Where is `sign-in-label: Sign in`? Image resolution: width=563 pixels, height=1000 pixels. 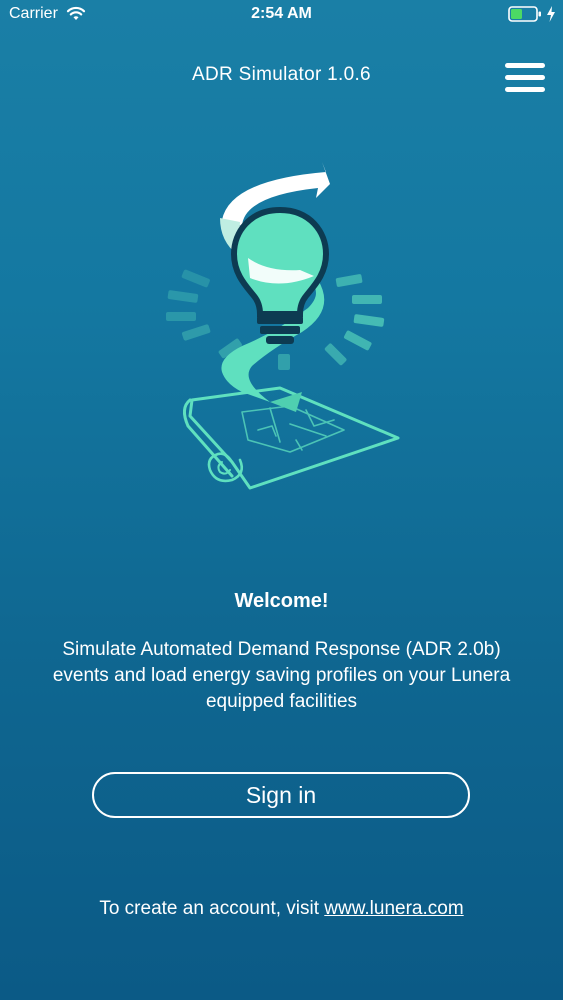 sign-in-label: Sign in is located at coordinates (281, 794).